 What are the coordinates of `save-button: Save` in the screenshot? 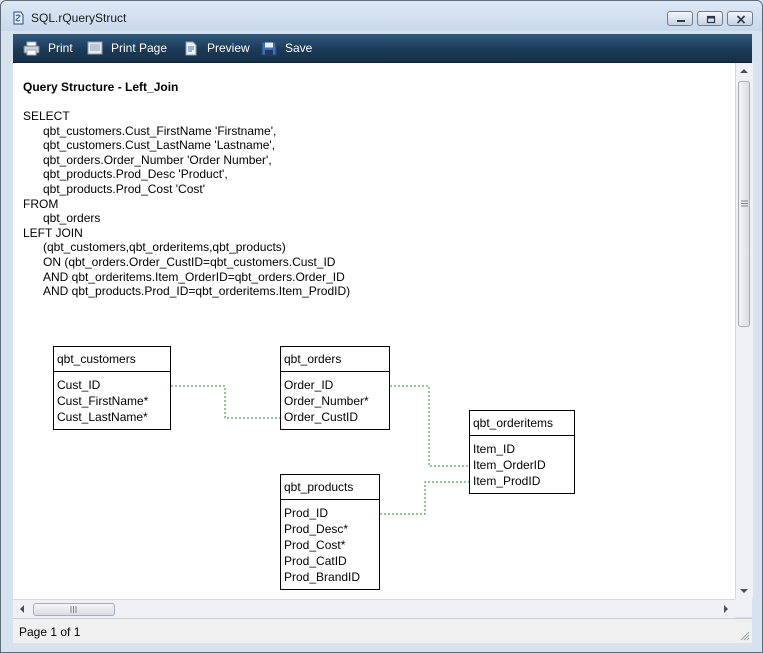 It's located at (286, 48).